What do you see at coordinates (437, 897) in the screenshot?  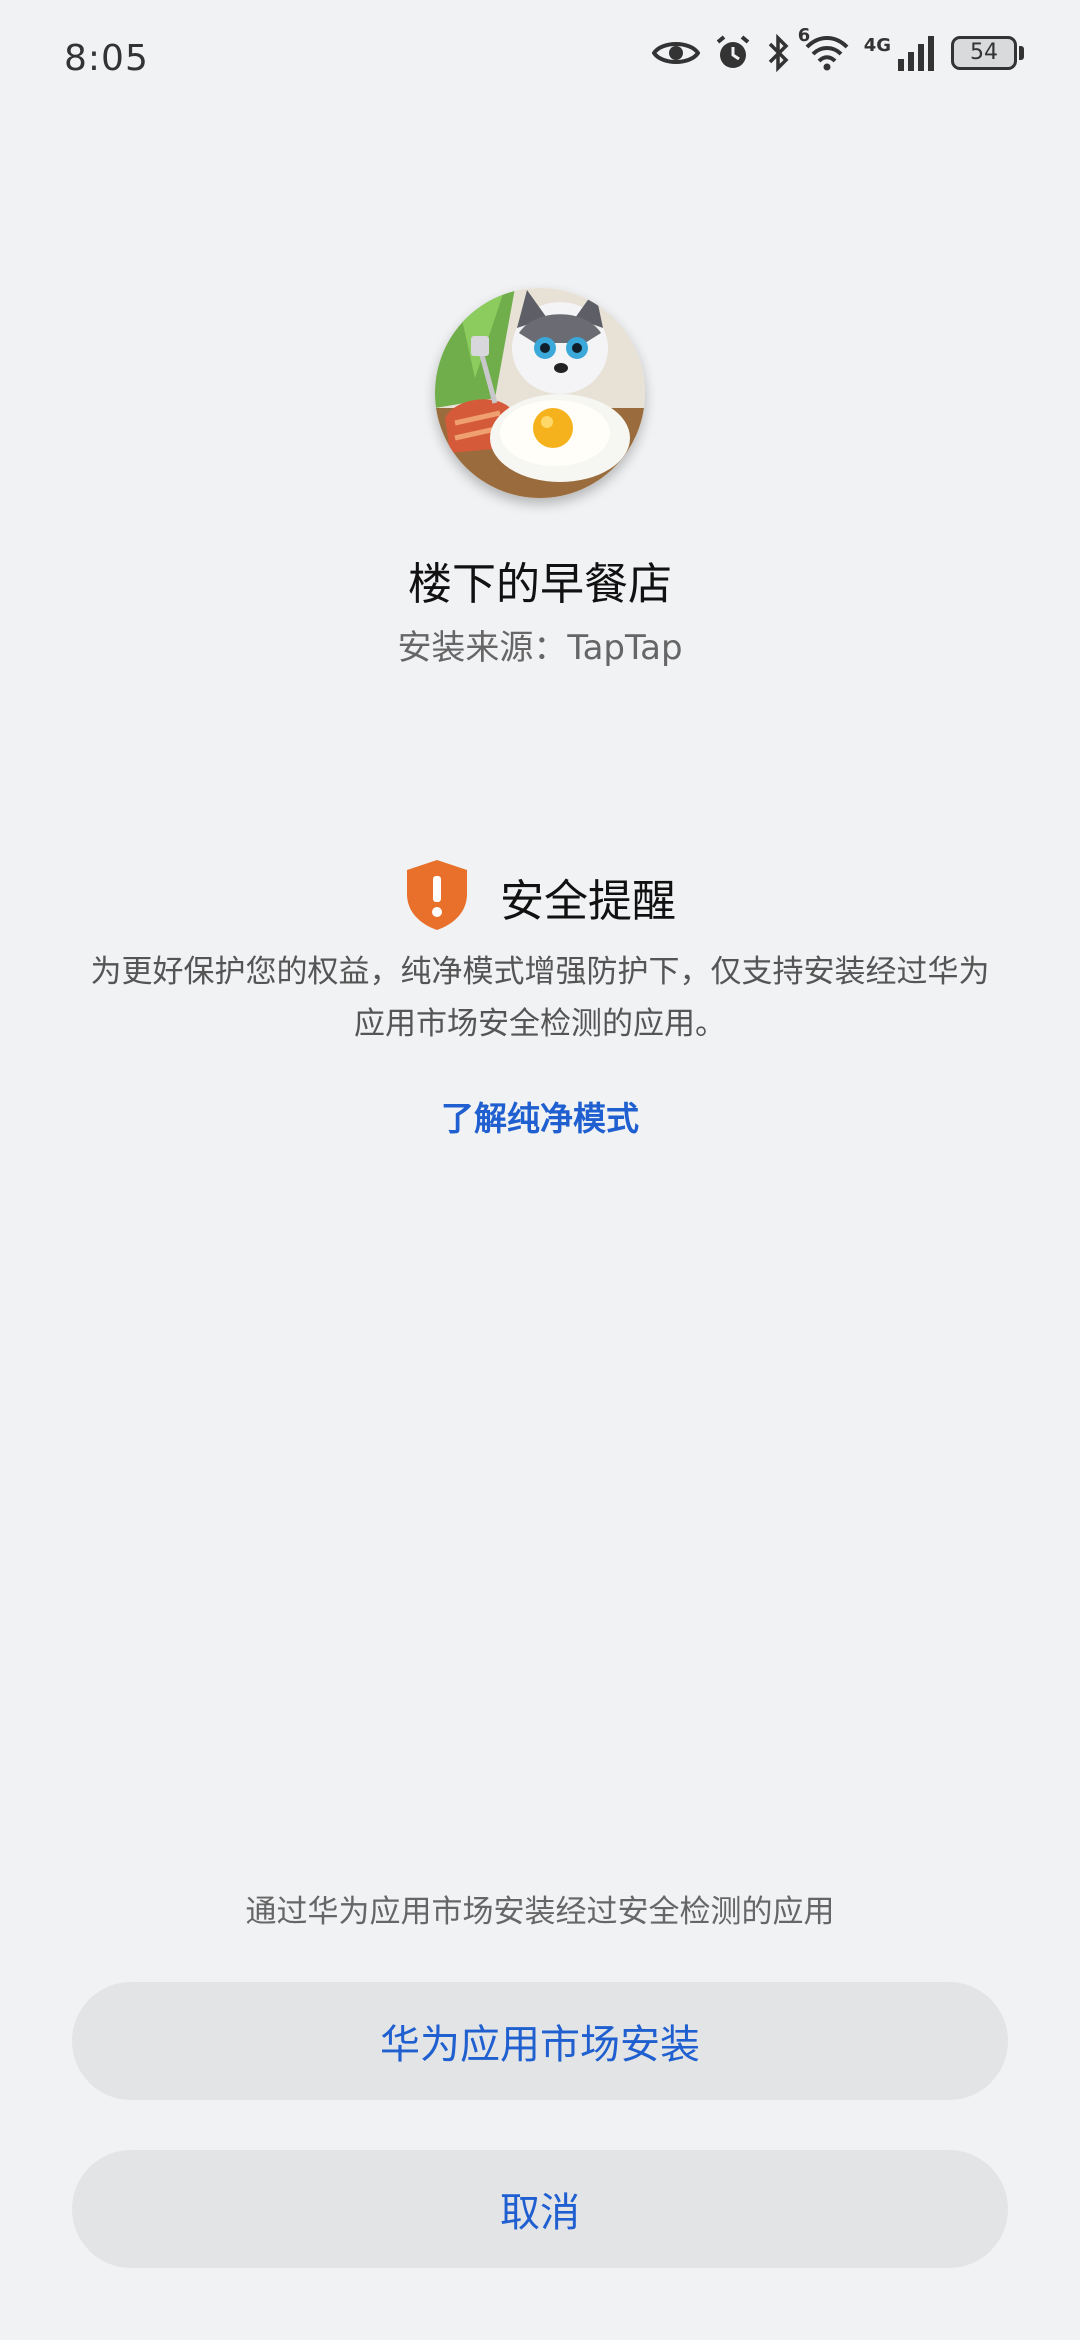 I see `shield-warning-icon` at bounding box center [437, 897].